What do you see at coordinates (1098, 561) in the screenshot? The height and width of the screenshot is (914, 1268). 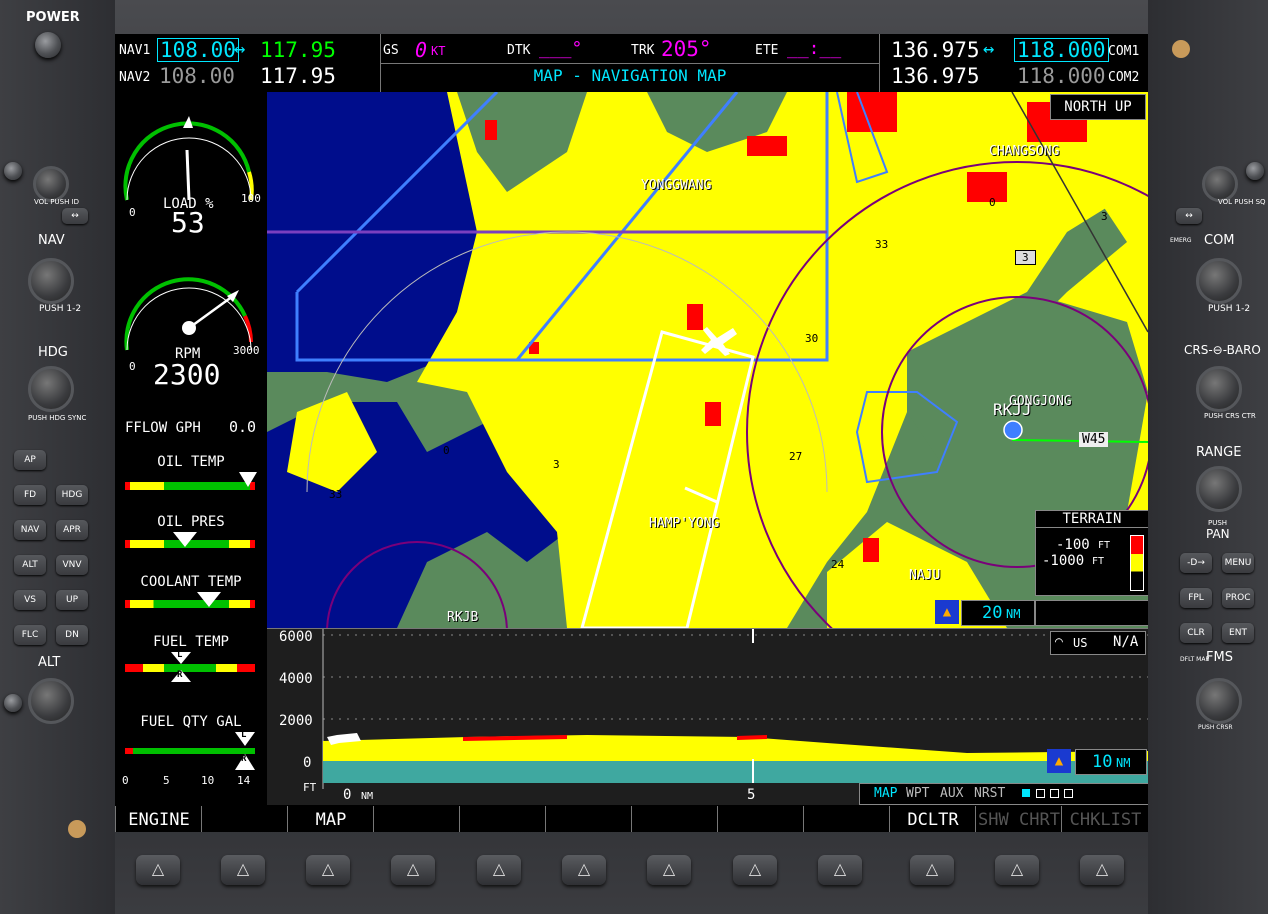 I see `terrain-level-2-unit: FT` at bounding box center [1098, 561].